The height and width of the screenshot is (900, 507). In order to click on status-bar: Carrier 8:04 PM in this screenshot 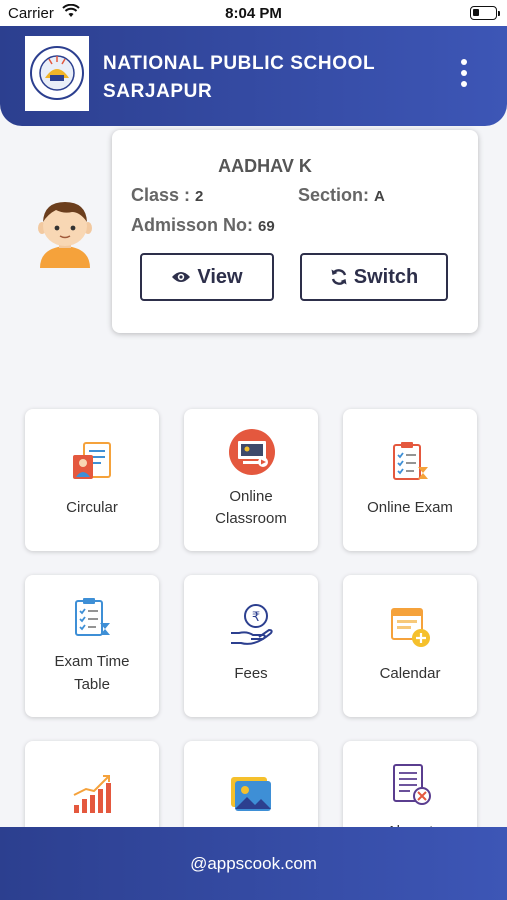, I will do `click(253, 13)`.